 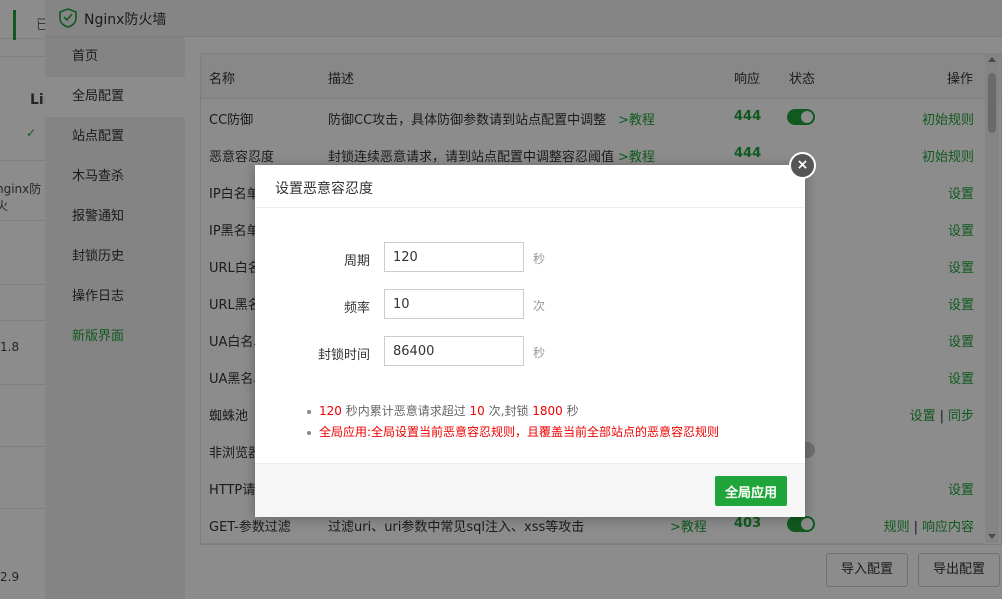 What do you see at coordinates (343, 355) in the screenshot?
I see `block-time-label: 封锁时间` at bounding box center [343, 355].